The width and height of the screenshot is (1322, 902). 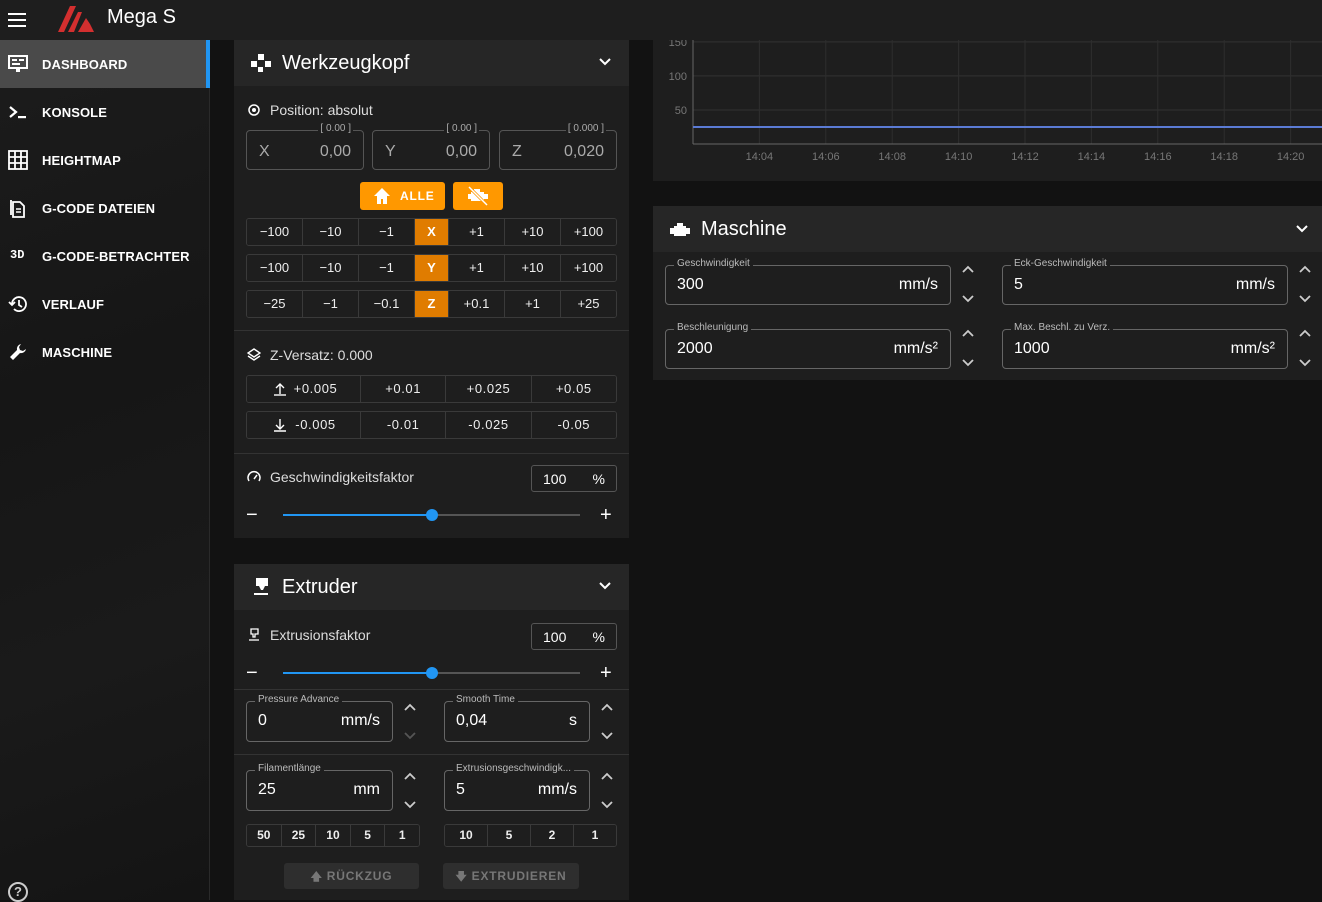 What do you see at coordinates (402, 835) in the screenshot?
I see `length-preset-1: 1` at bounding box center [402, 835].